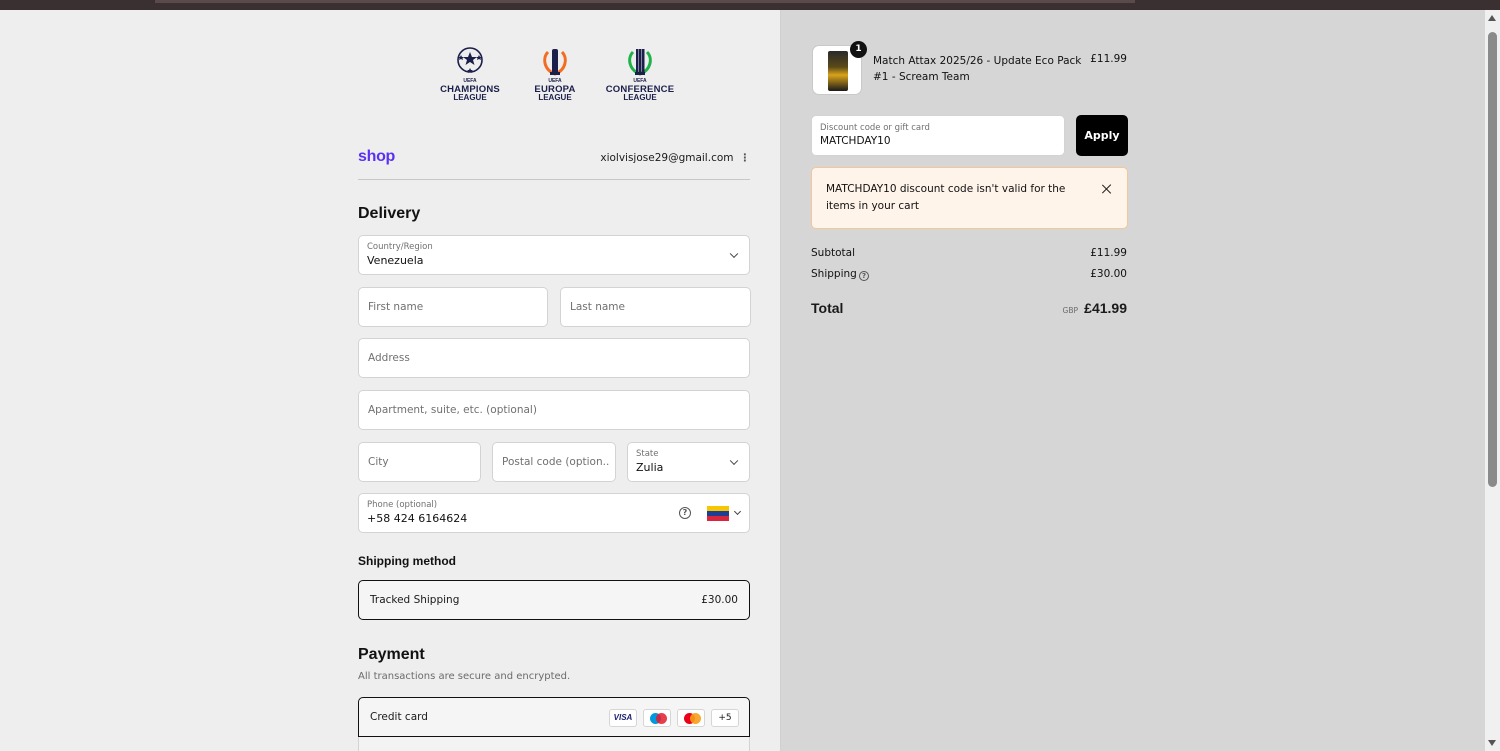 The width and height of the screenshot is (1500, 751). I want to click on page-scrollbar, so click(1492, 380).